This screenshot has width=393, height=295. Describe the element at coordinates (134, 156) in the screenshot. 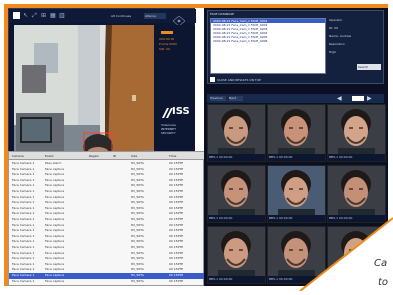

I see `col-size: Size` at that location.